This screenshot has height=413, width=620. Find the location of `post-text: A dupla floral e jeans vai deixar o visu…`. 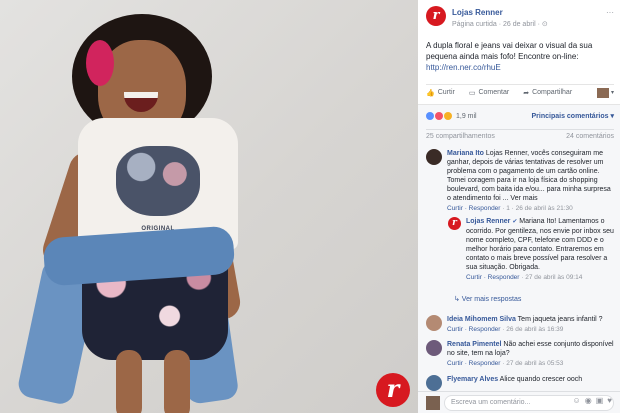

post-text: A dupla floral e jeans vai deixar o visu… is located at coordinates (519, 56).